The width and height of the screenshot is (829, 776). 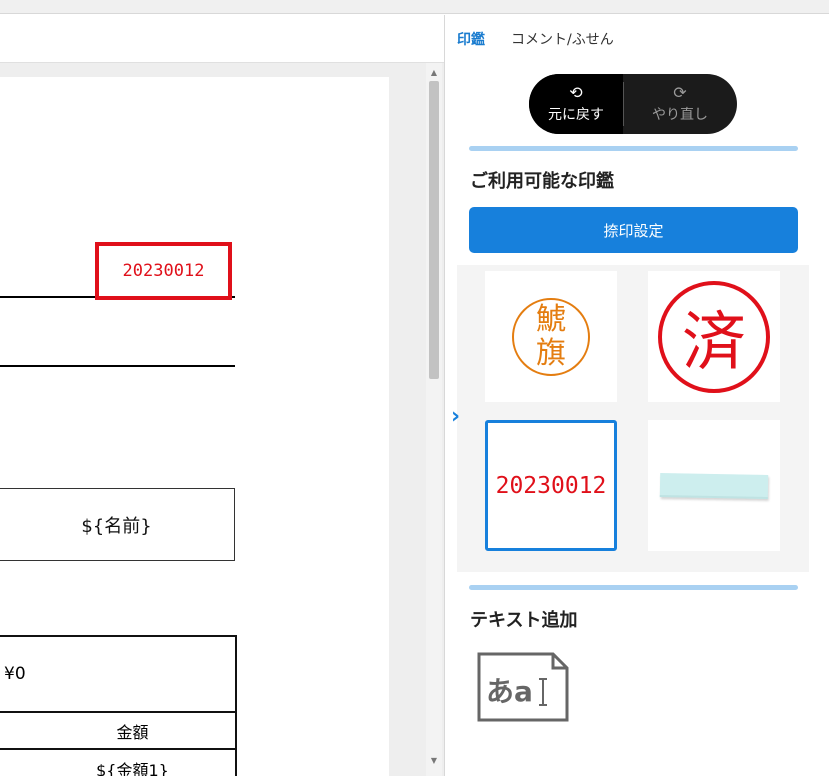 I want to click on placed-date-stamp: 20230012, so click(x=163, y=271).